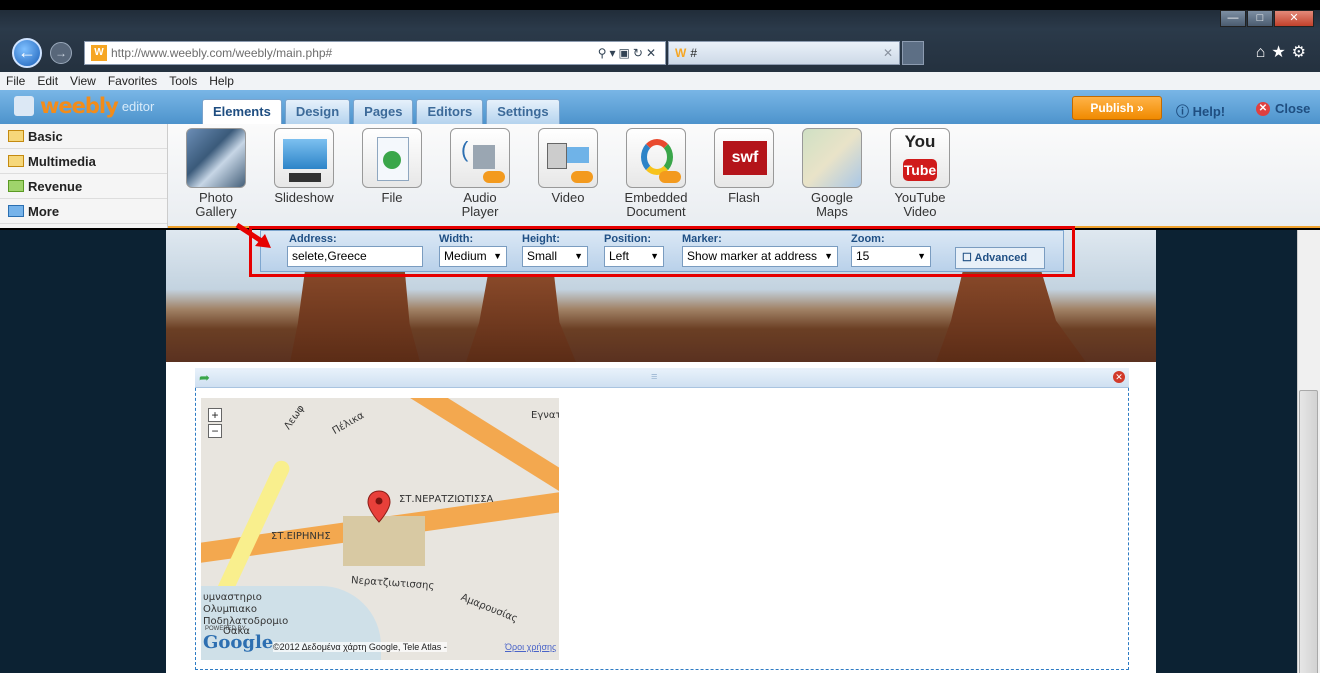 This screenshot has height=673, width=1320. Describe the element at coordinates (913, 53) in the screenshot. I see `new-tab-button` at that location.